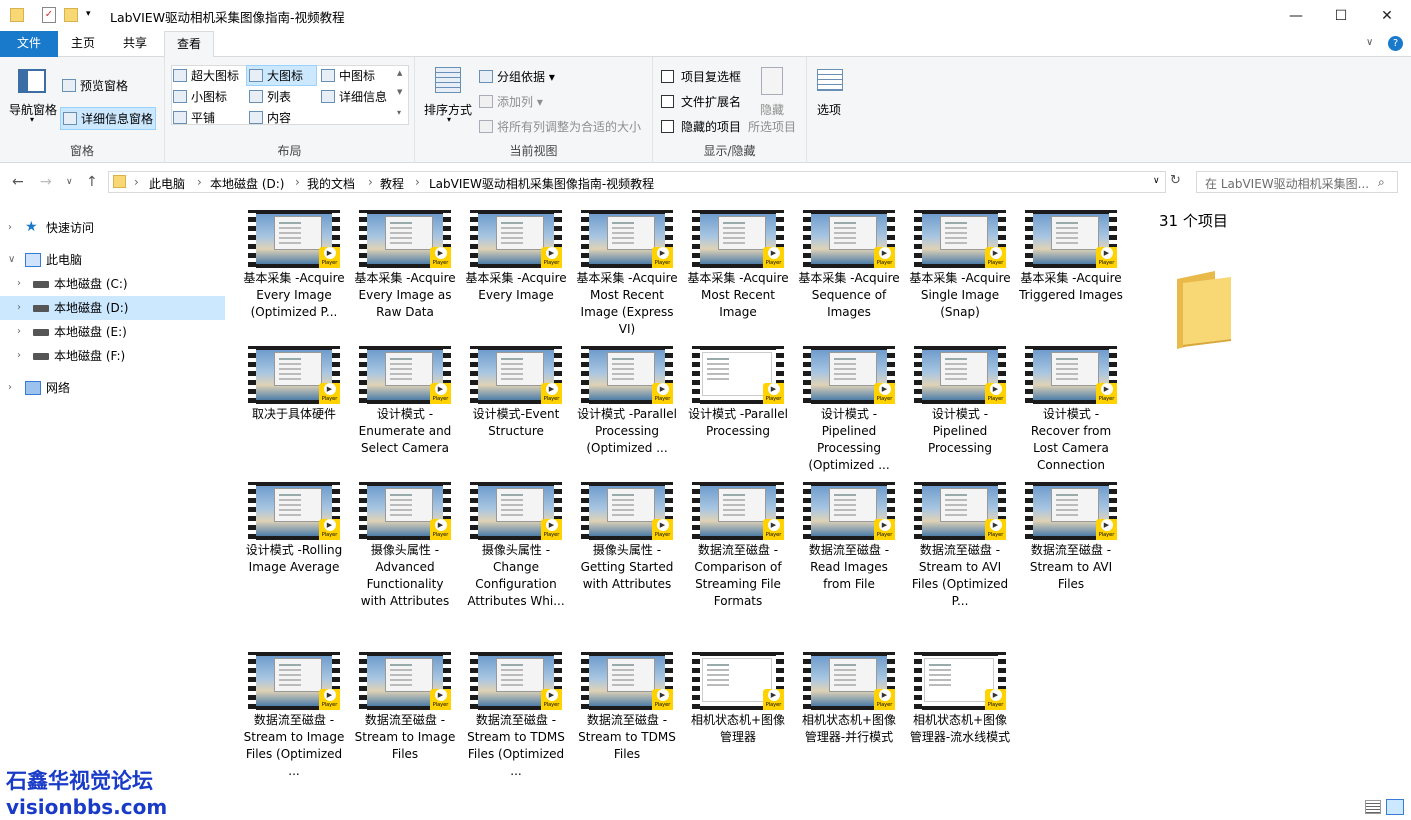  What do you see at coordinates (88, 18) in the screenshot?
I see `quick-access-dropdown-icon: ▾` at bounding box center [88, 18].